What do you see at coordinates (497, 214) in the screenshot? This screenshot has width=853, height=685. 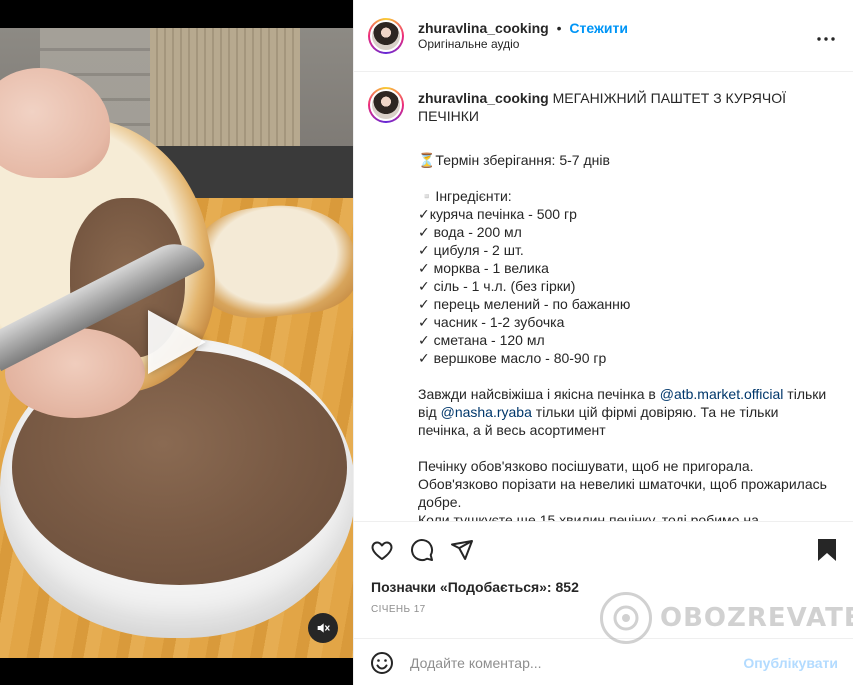 I see `caption-line: ✓куряча печінка - 500 гр` at bounding box center [497, 214].